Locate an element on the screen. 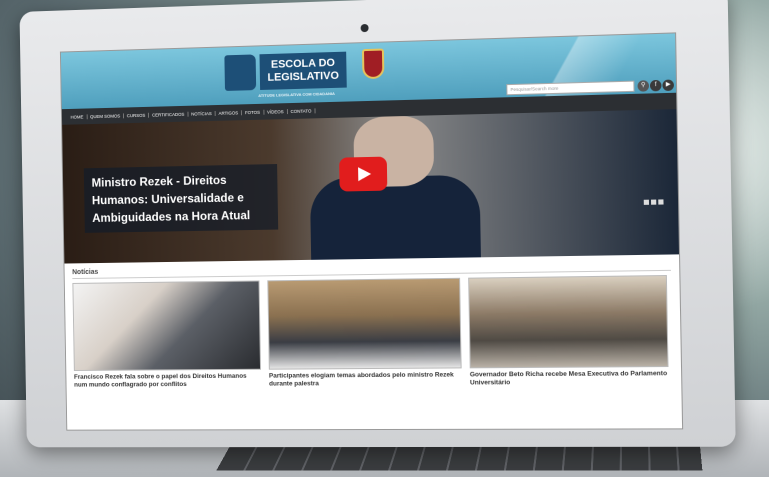  nav-item-contato: Contato is located at coordinates (301, 110).